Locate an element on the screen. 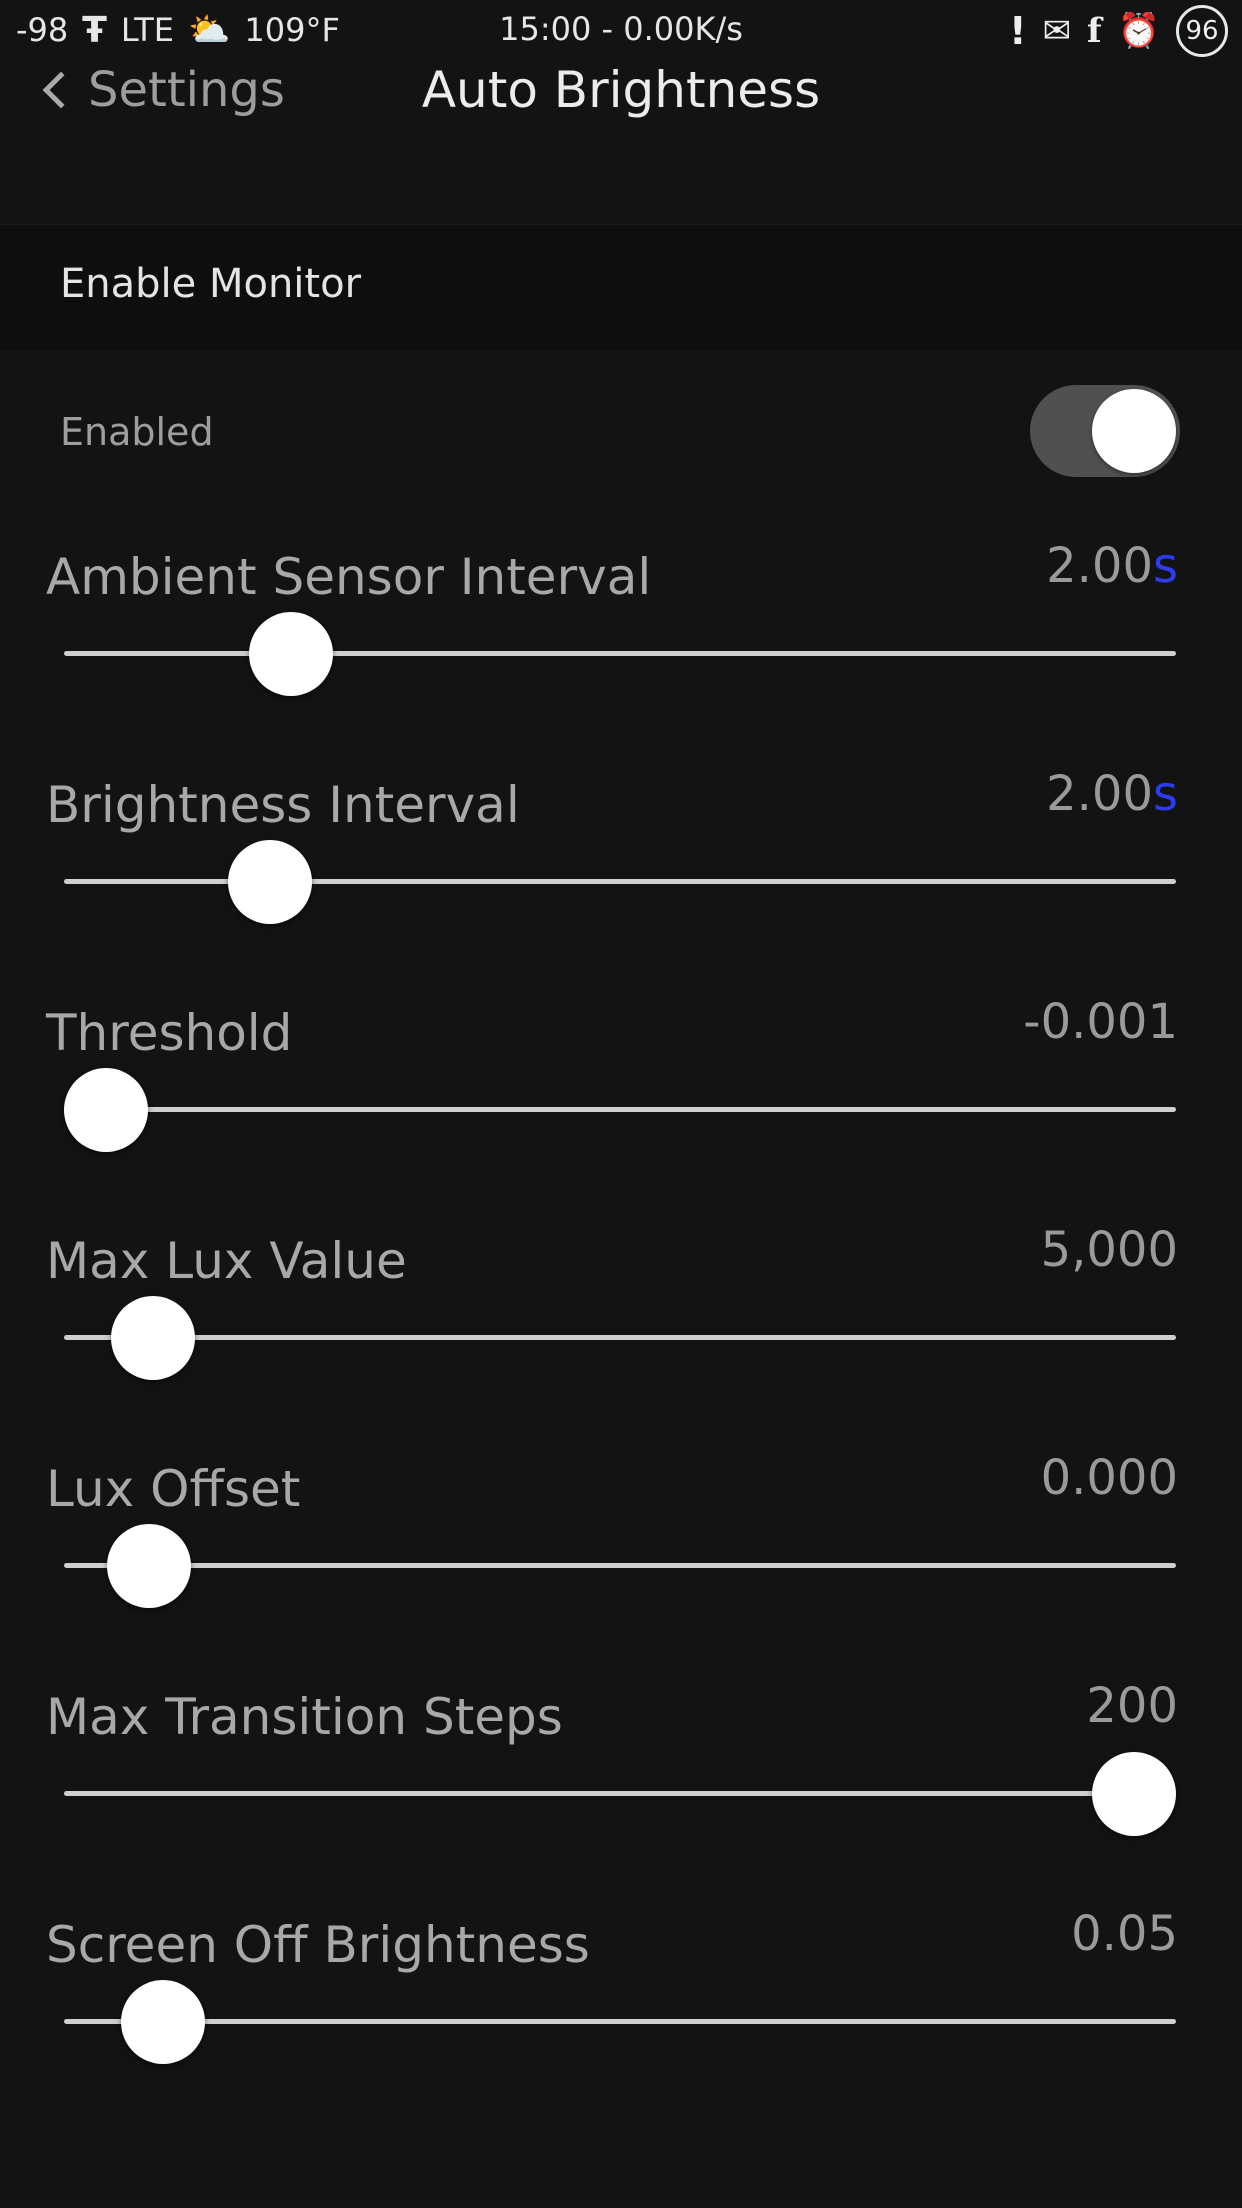 The image size is (1242, 2208). slider-max-transition-steps: Max Transition Steps 200 is located at coordinates (621, 1797).